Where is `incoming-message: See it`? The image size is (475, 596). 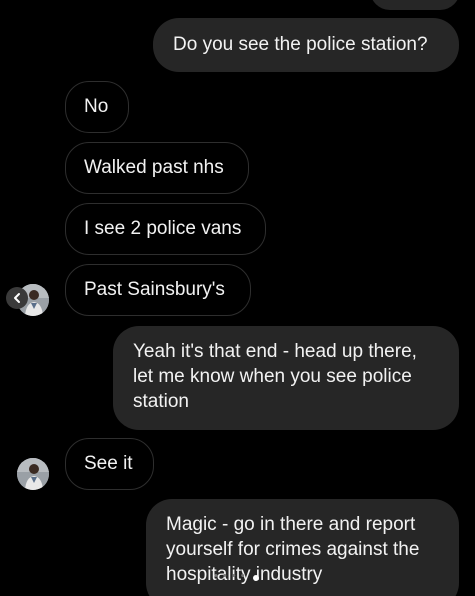 incoming-message: See it is located at coordinates (109, 464).